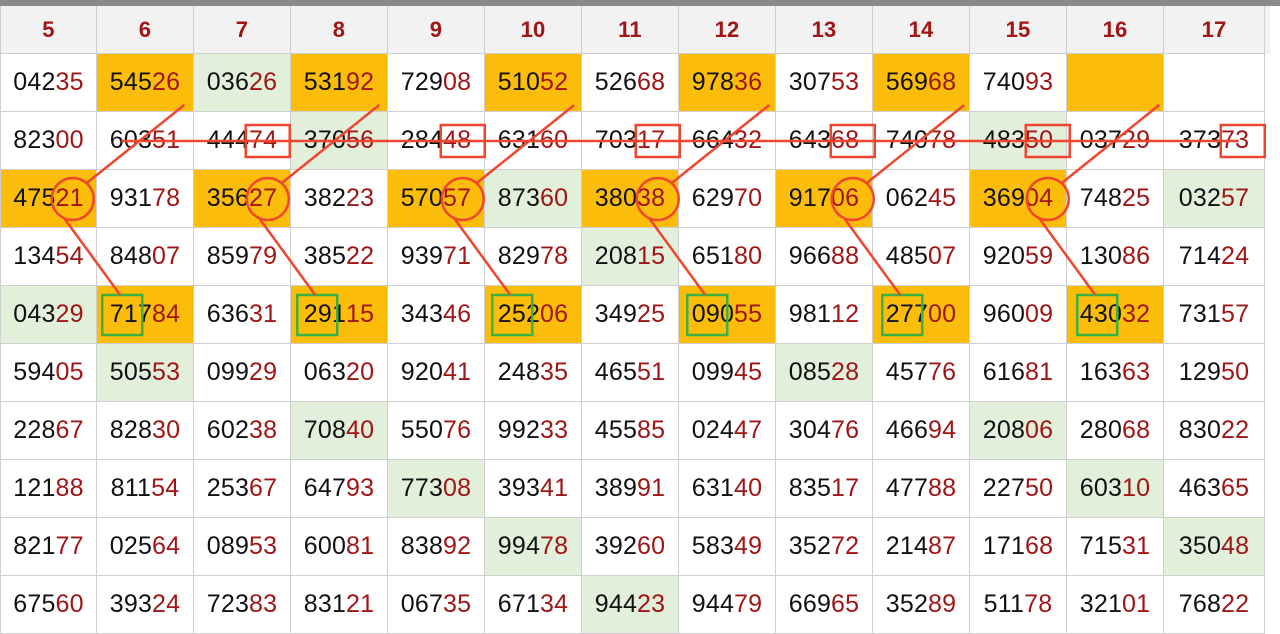 The height and width of the screenshot is (634, 1280). What do you see at coordinates (1039, 314) in the screenshot?
I see `number-tail: 09` at bounding box center [1039, 314].